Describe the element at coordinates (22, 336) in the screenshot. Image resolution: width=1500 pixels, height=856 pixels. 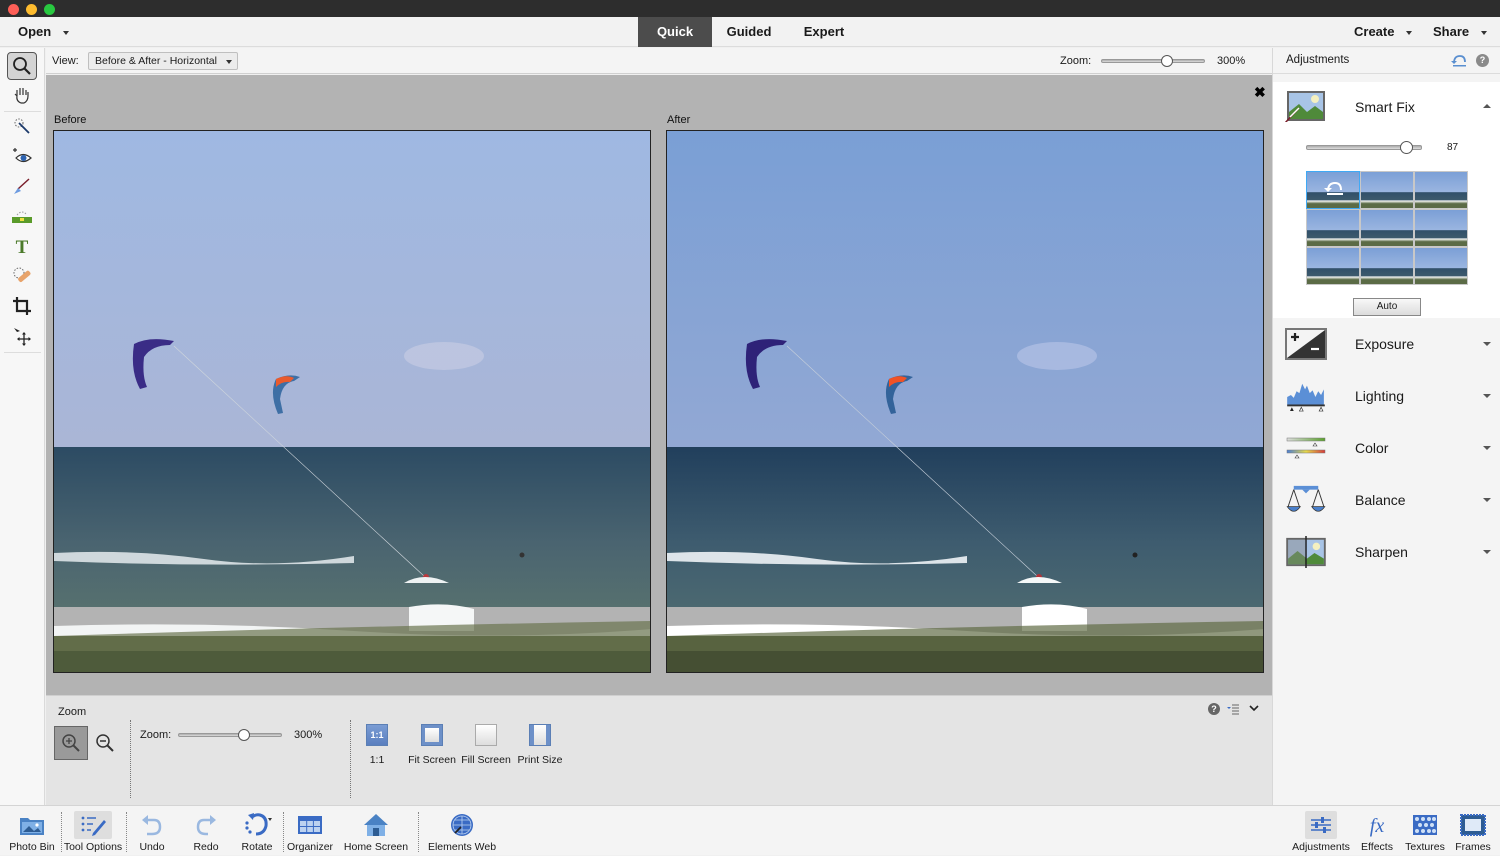
I see `move-tool` at that location.